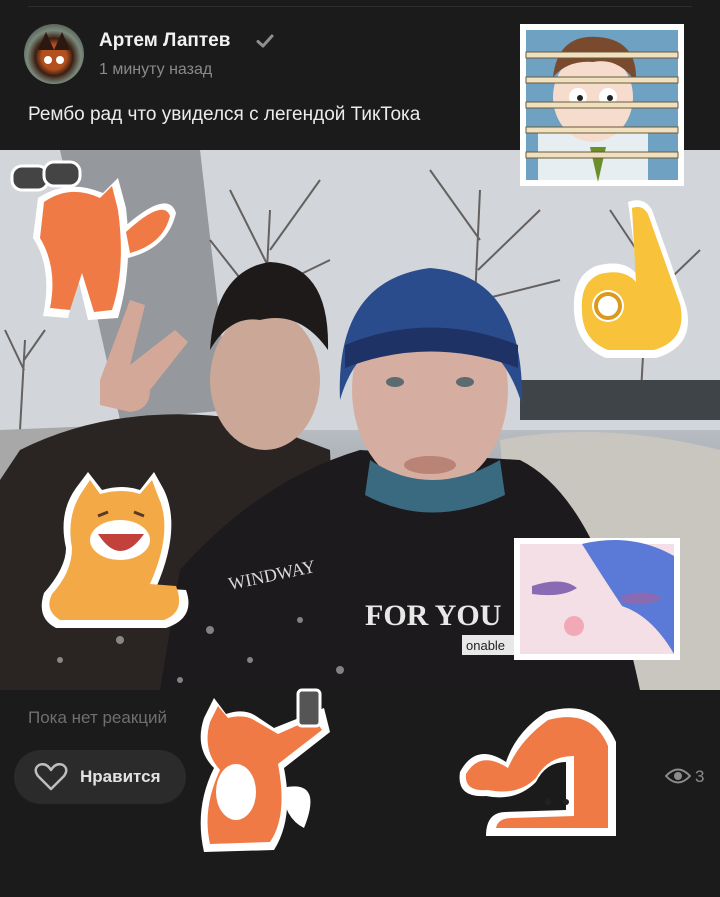 Image resolution: width=720 pixels, height=897 pixels. I want to click on post-time: 1 минуту назад, so click(155, 70).